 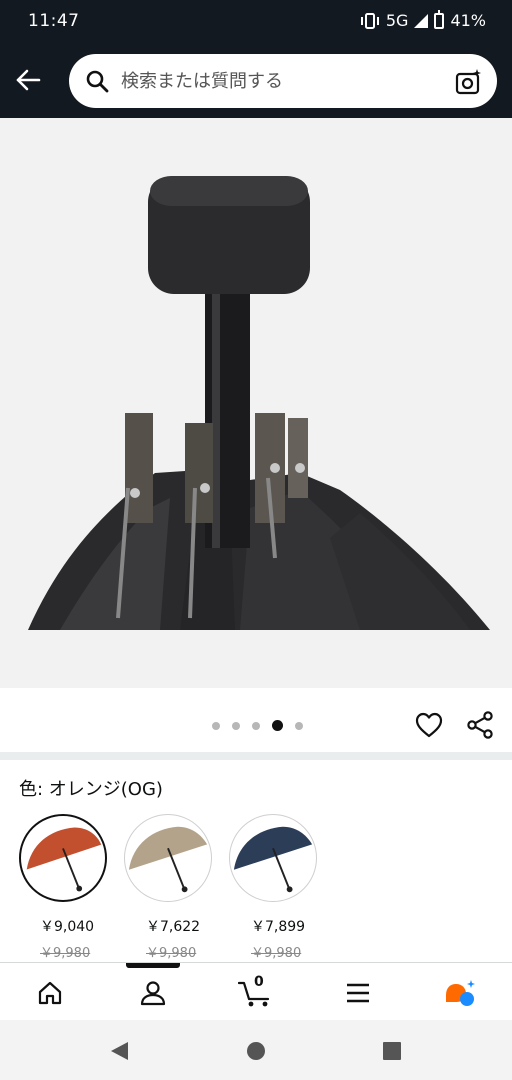 I want to click on variant-price: ￥9,040, so click(x=67, y=927).